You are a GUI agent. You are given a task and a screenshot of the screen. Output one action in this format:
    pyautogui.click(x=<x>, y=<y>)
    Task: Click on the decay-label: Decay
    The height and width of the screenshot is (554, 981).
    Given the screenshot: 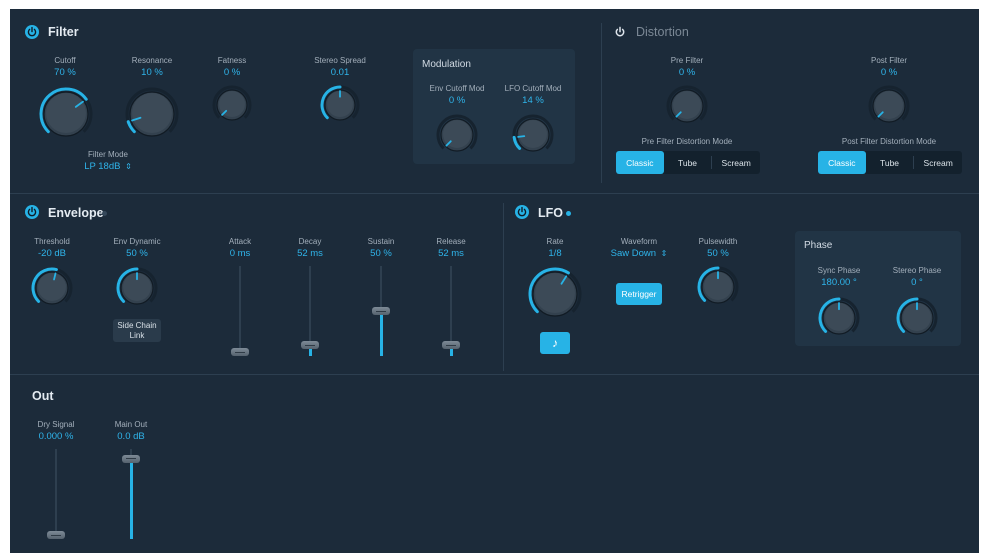 What is the action you would take?
    pyautogui.click(x=310, y=241)
    